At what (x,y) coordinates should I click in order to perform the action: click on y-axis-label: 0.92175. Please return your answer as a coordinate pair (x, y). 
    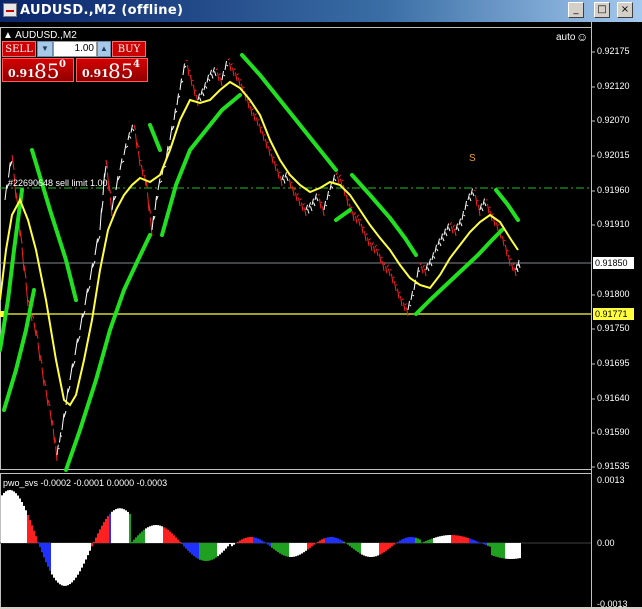
    Looking at the image, I should click on (613, 51).